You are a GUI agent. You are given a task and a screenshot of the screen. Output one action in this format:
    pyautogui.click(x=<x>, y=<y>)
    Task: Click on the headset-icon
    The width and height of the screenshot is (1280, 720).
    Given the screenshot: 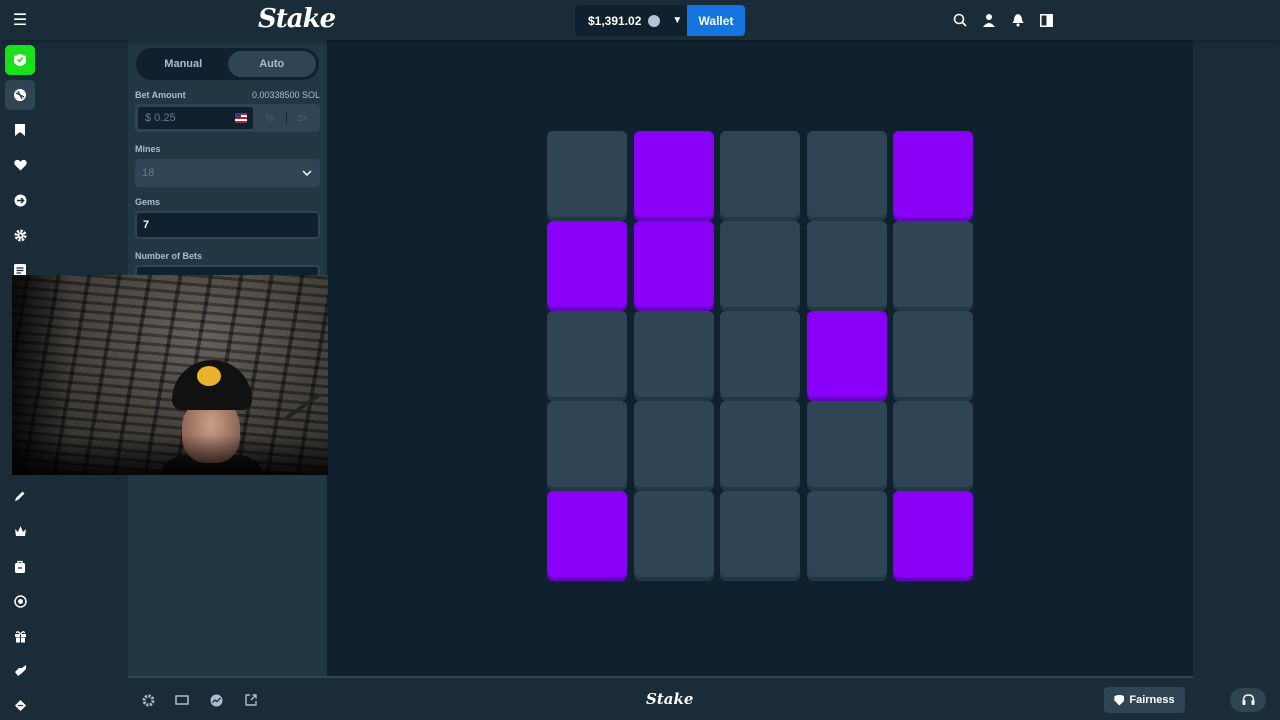 What is the action you would take?
    pyautogui.click(x=1248, y=700)
    